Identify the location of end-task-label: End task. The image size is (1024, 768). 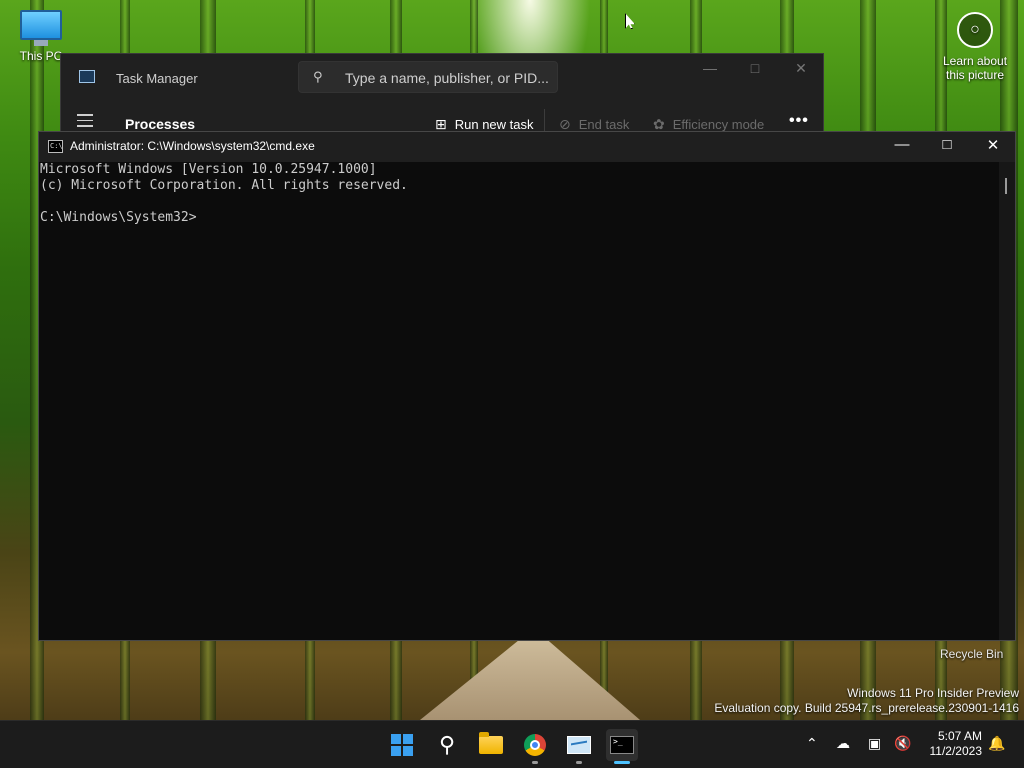
(604, 124).